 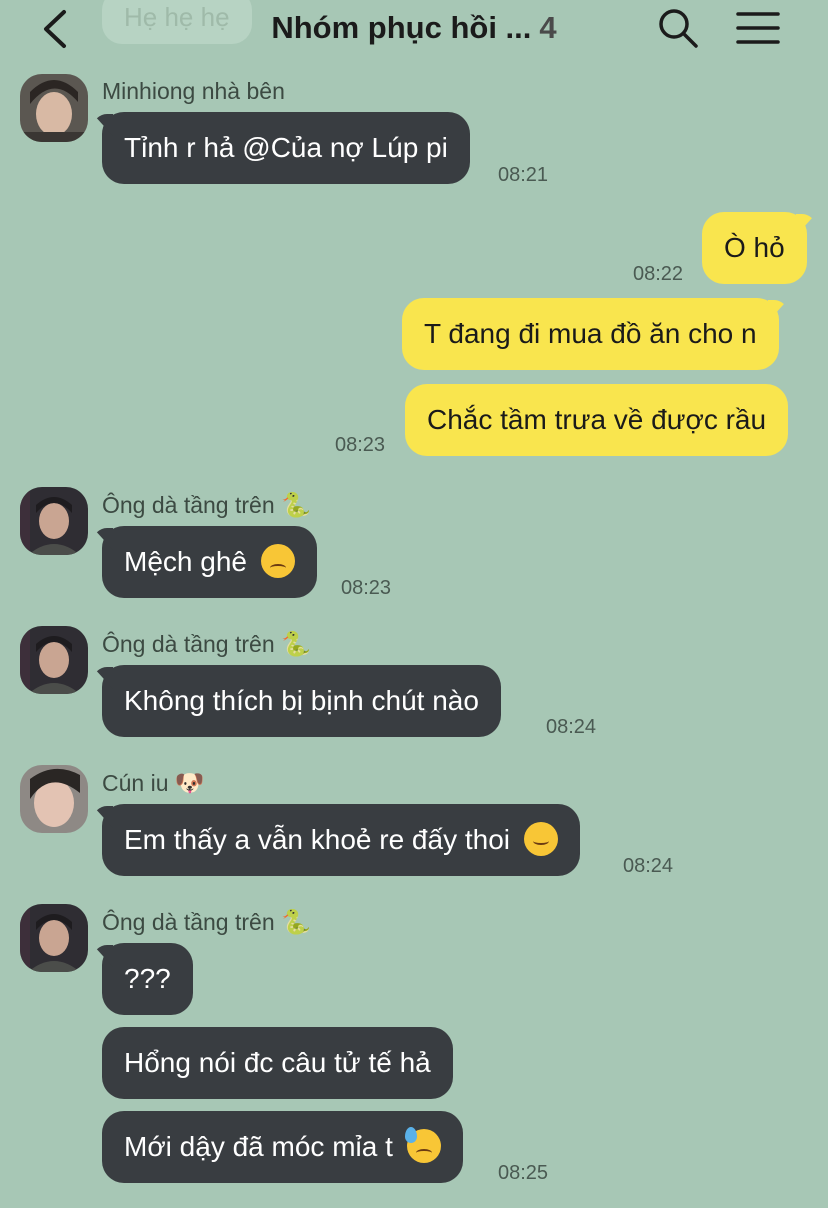 What do you see at coordinates (193, 91) in the screenshot?
I see `sender-name: Minhiong nhà bên` at bounding box center [193, 91].